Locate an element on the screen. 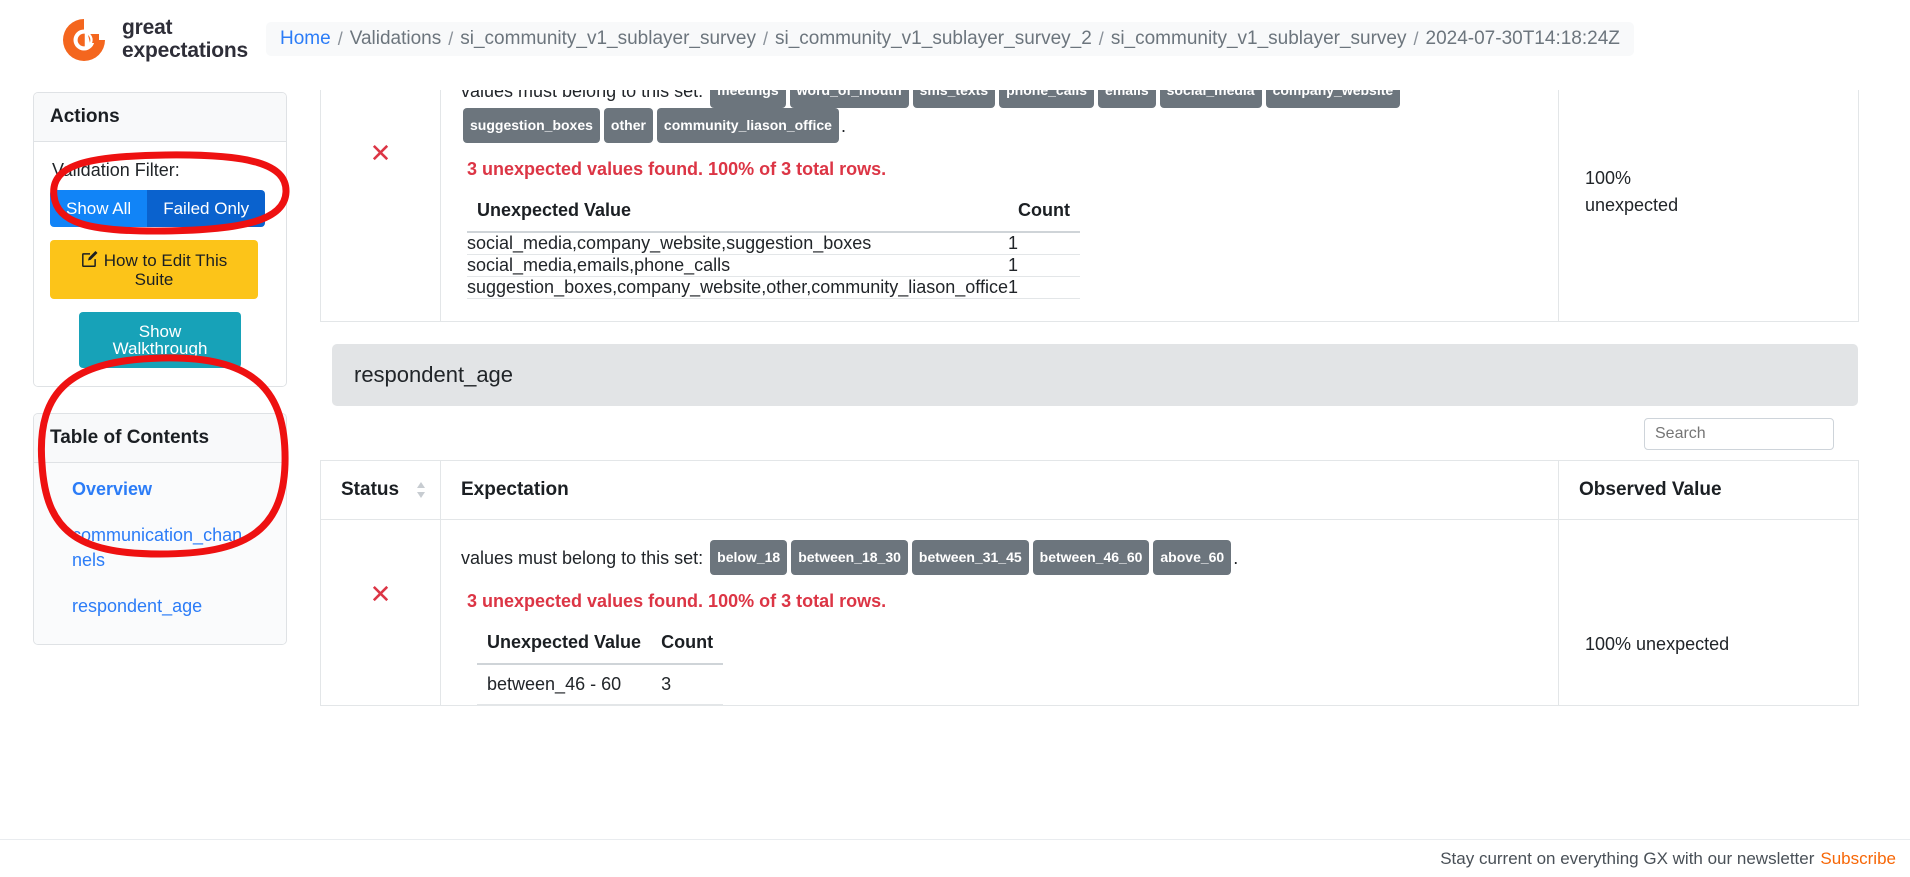 This screenshot has width=1910, height=877. brand-logo: great expectations is located at coordinates (154, 40).